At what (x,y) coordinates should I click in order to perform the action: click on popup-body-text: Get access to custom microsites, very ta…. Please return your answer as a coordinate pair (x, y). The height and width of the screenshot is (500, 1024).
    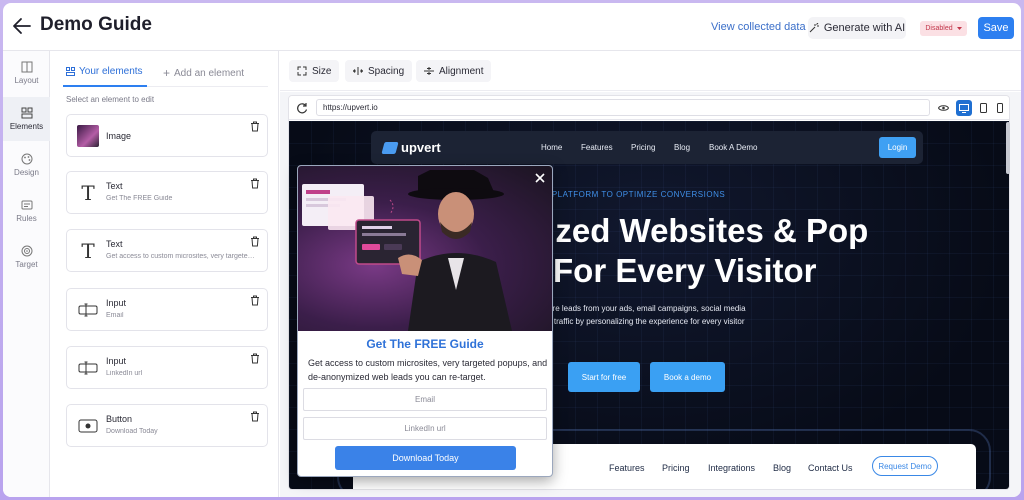
    Looking at the image, I should click on (428, 370).